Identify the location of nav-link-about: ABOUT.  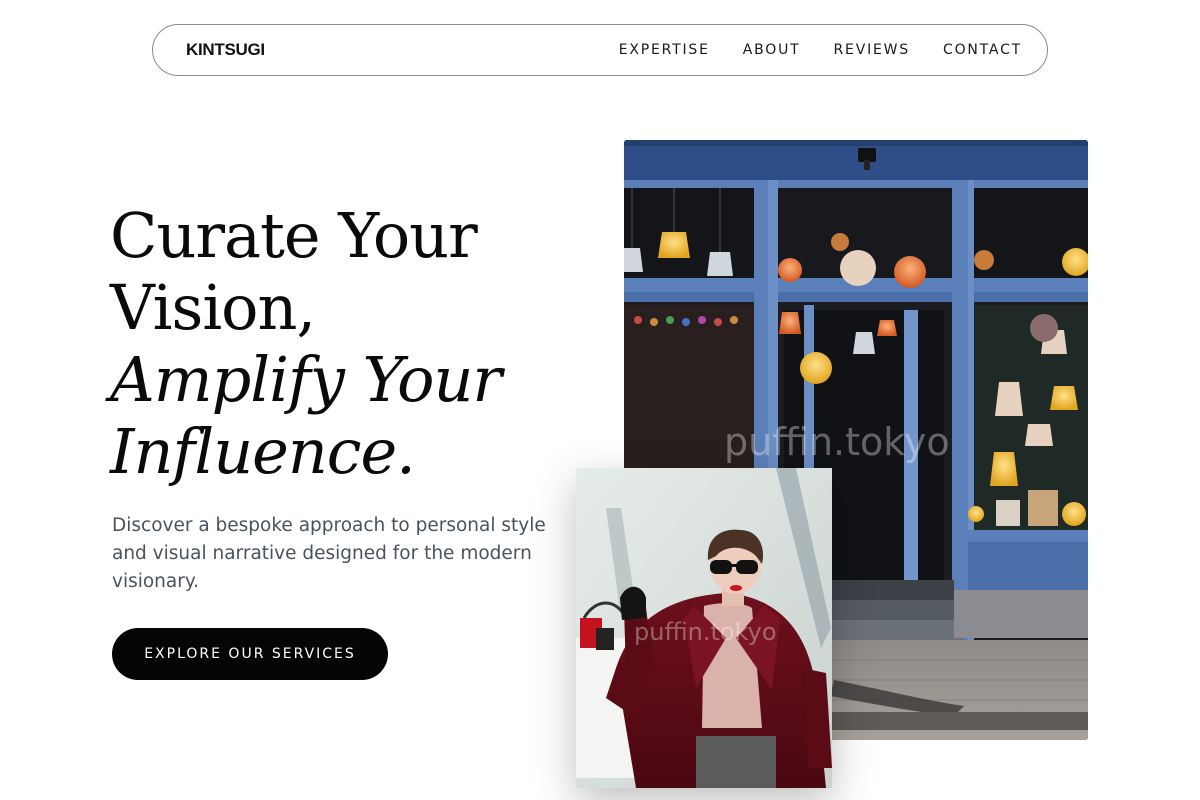
(772, 50).